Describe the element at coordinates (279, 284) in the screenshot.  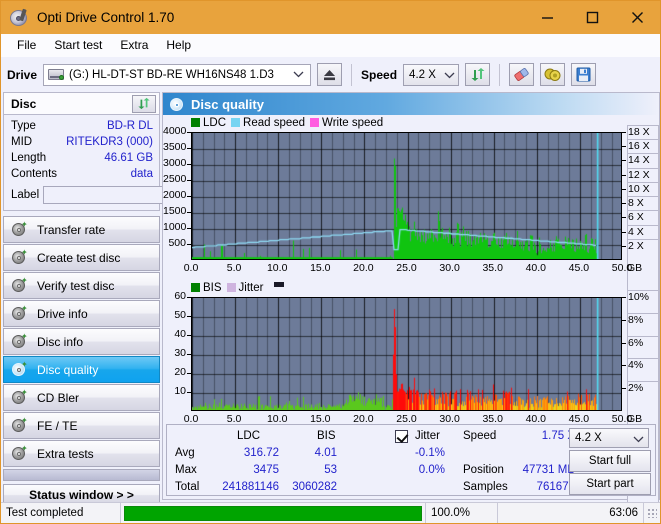
I see `jitter-line-swatch` at that location.